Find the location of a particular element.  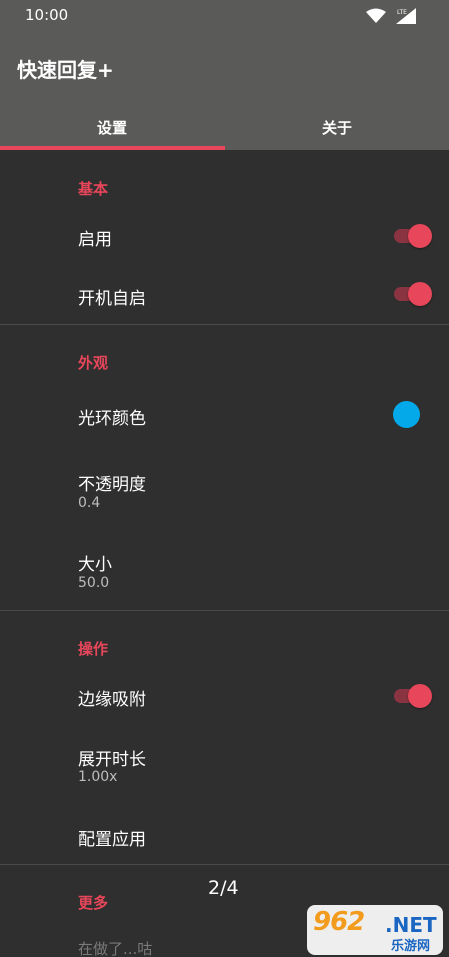

tab-about: 关于 is located at coordinates (337, 127).